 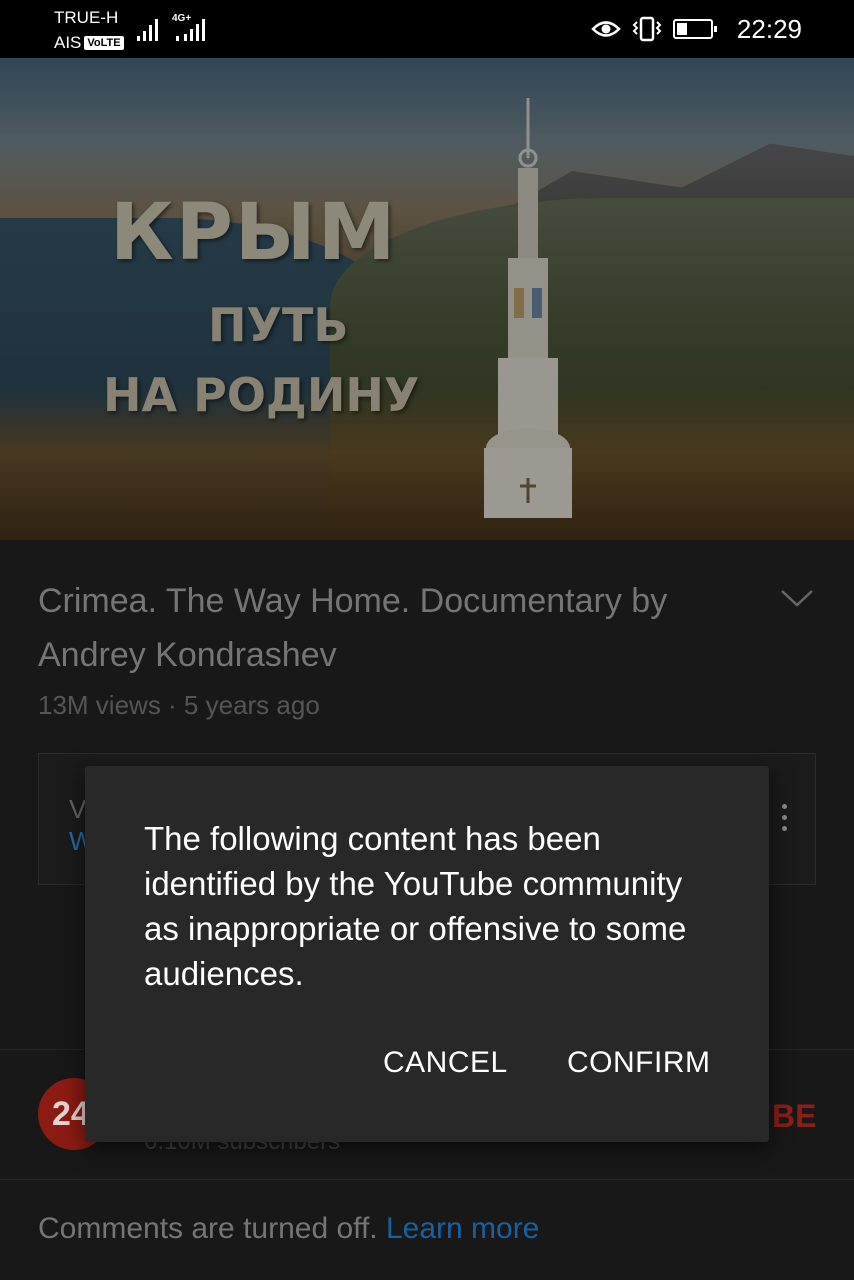 I want to click on comments-status: Comments are turned off. Learn more, so click(x=288, y=1229).